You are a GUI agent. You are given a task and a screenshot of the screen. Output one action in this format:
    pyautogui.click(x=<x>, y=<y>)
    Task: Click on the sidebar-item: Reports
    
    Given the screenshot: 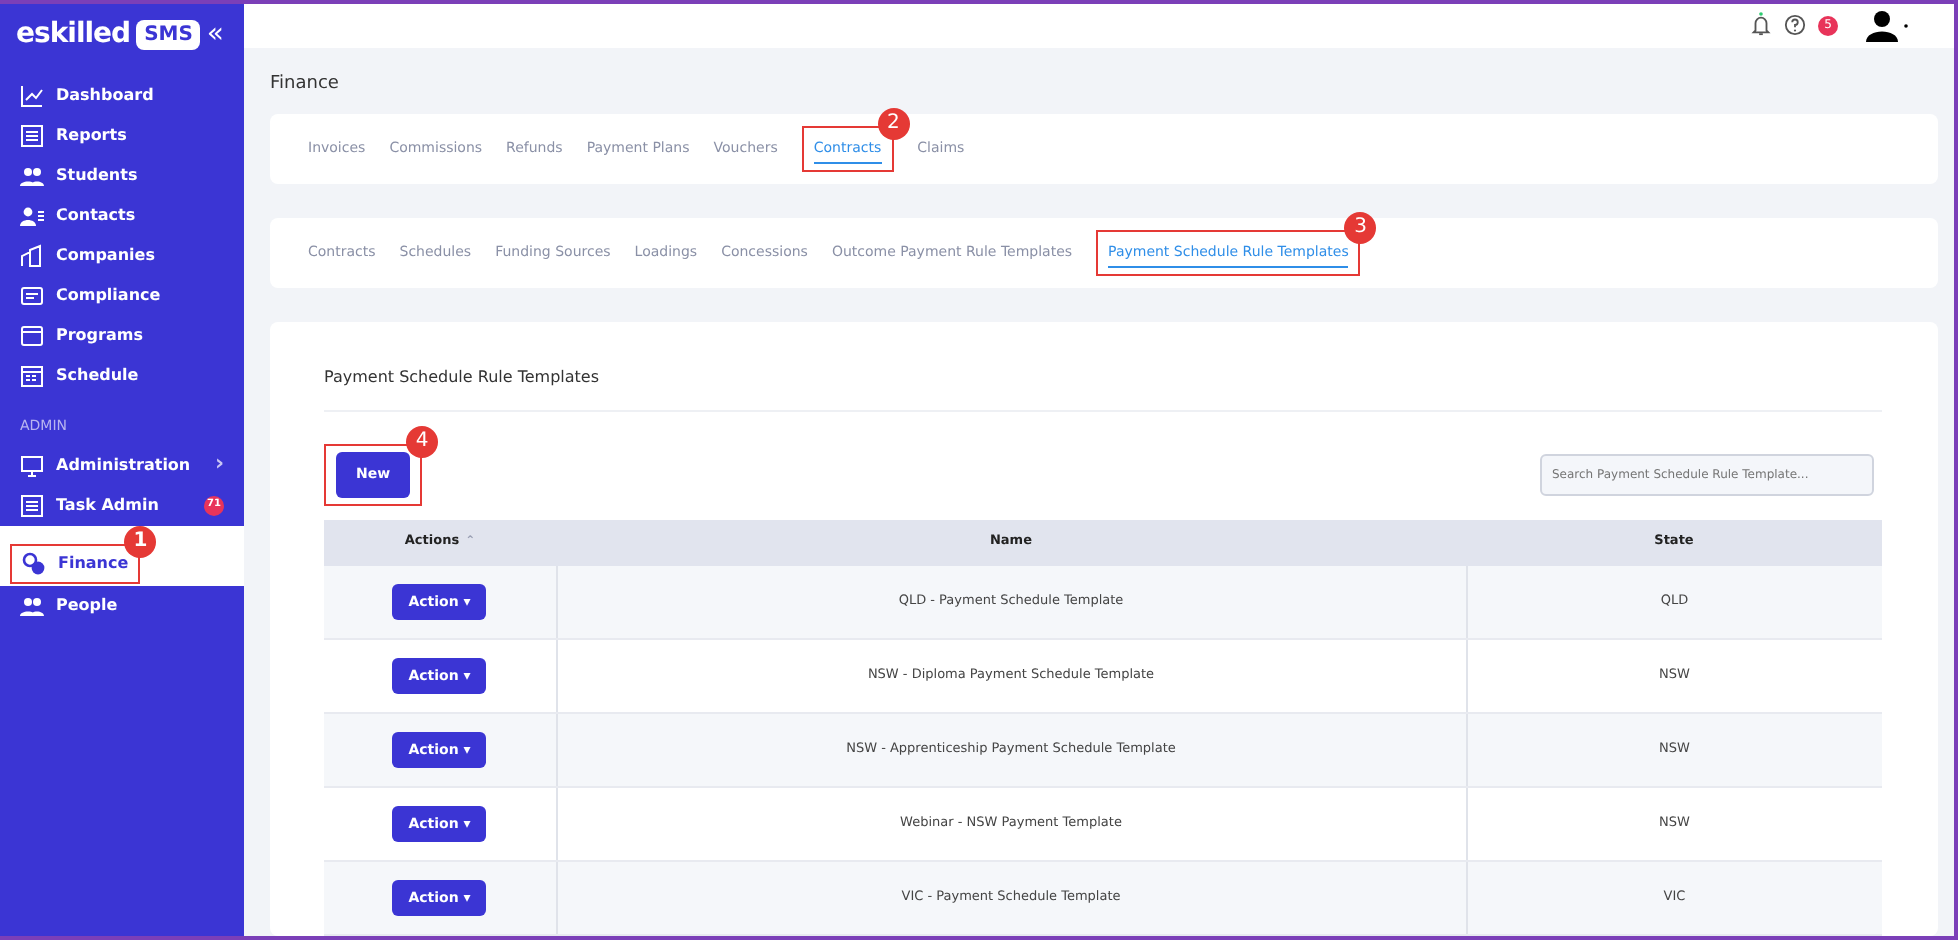 What is the action you would take?
    pyautogui.click(x=122, y=136)
    